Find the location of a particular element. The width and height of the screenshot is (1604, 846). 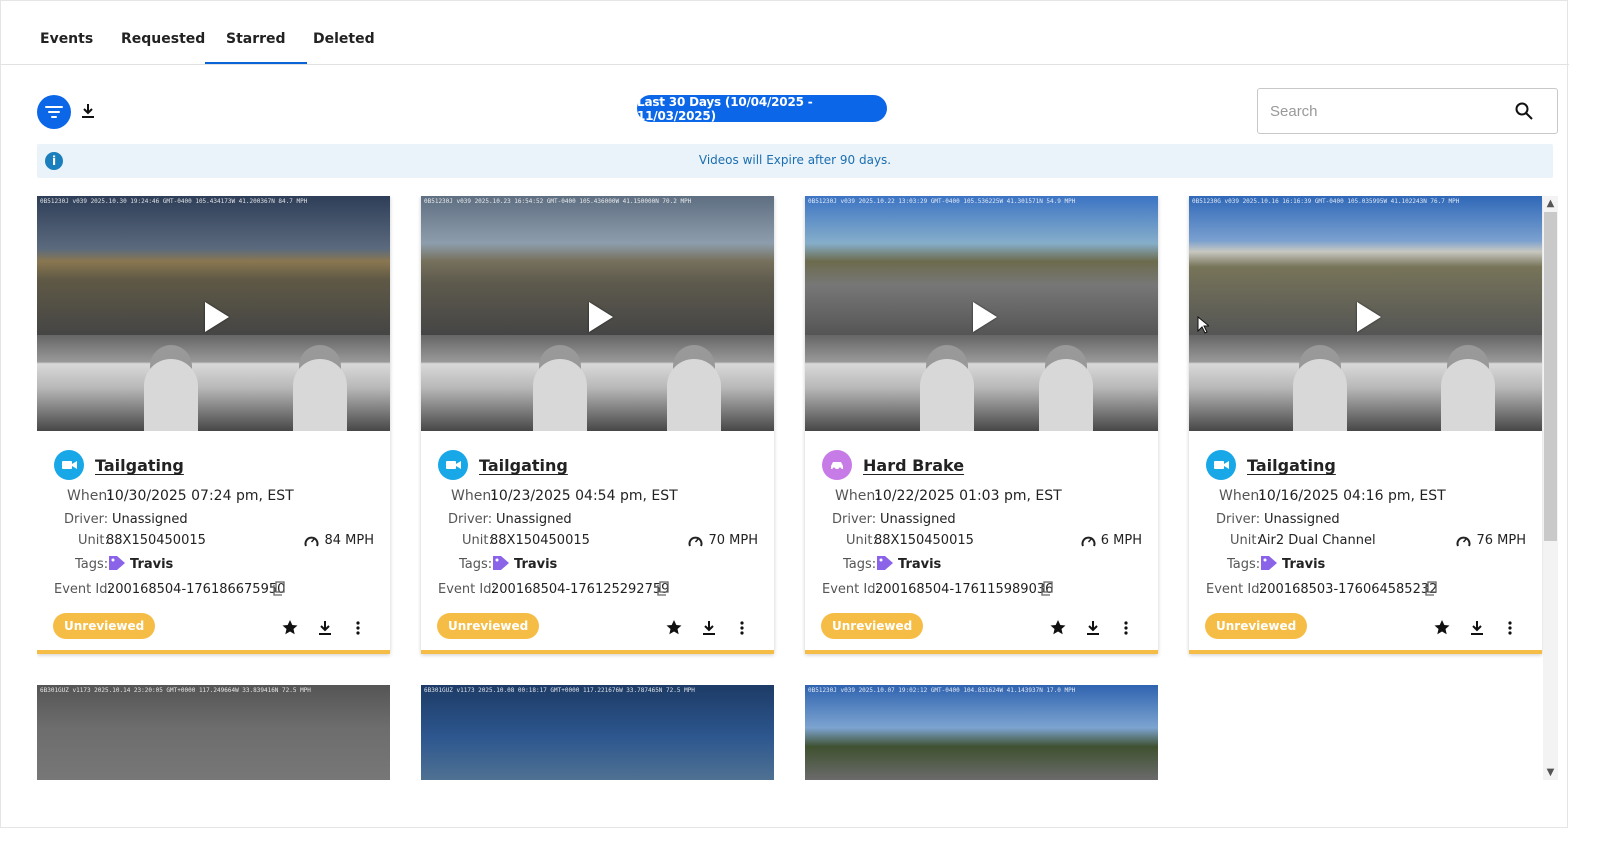

tab-requested: Requested is located at coordinates (163, 39).